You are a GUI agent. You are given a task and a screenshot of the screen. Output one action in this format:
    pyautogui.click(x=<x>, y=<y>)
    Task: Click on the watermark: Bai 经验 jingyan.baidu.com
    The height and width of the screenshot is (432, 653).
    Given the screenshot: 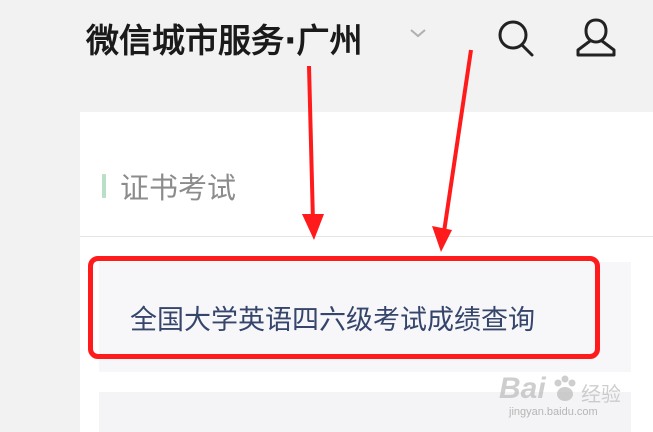 What is the action you would take?
    pyautogui.click(x=569, y=397)
    